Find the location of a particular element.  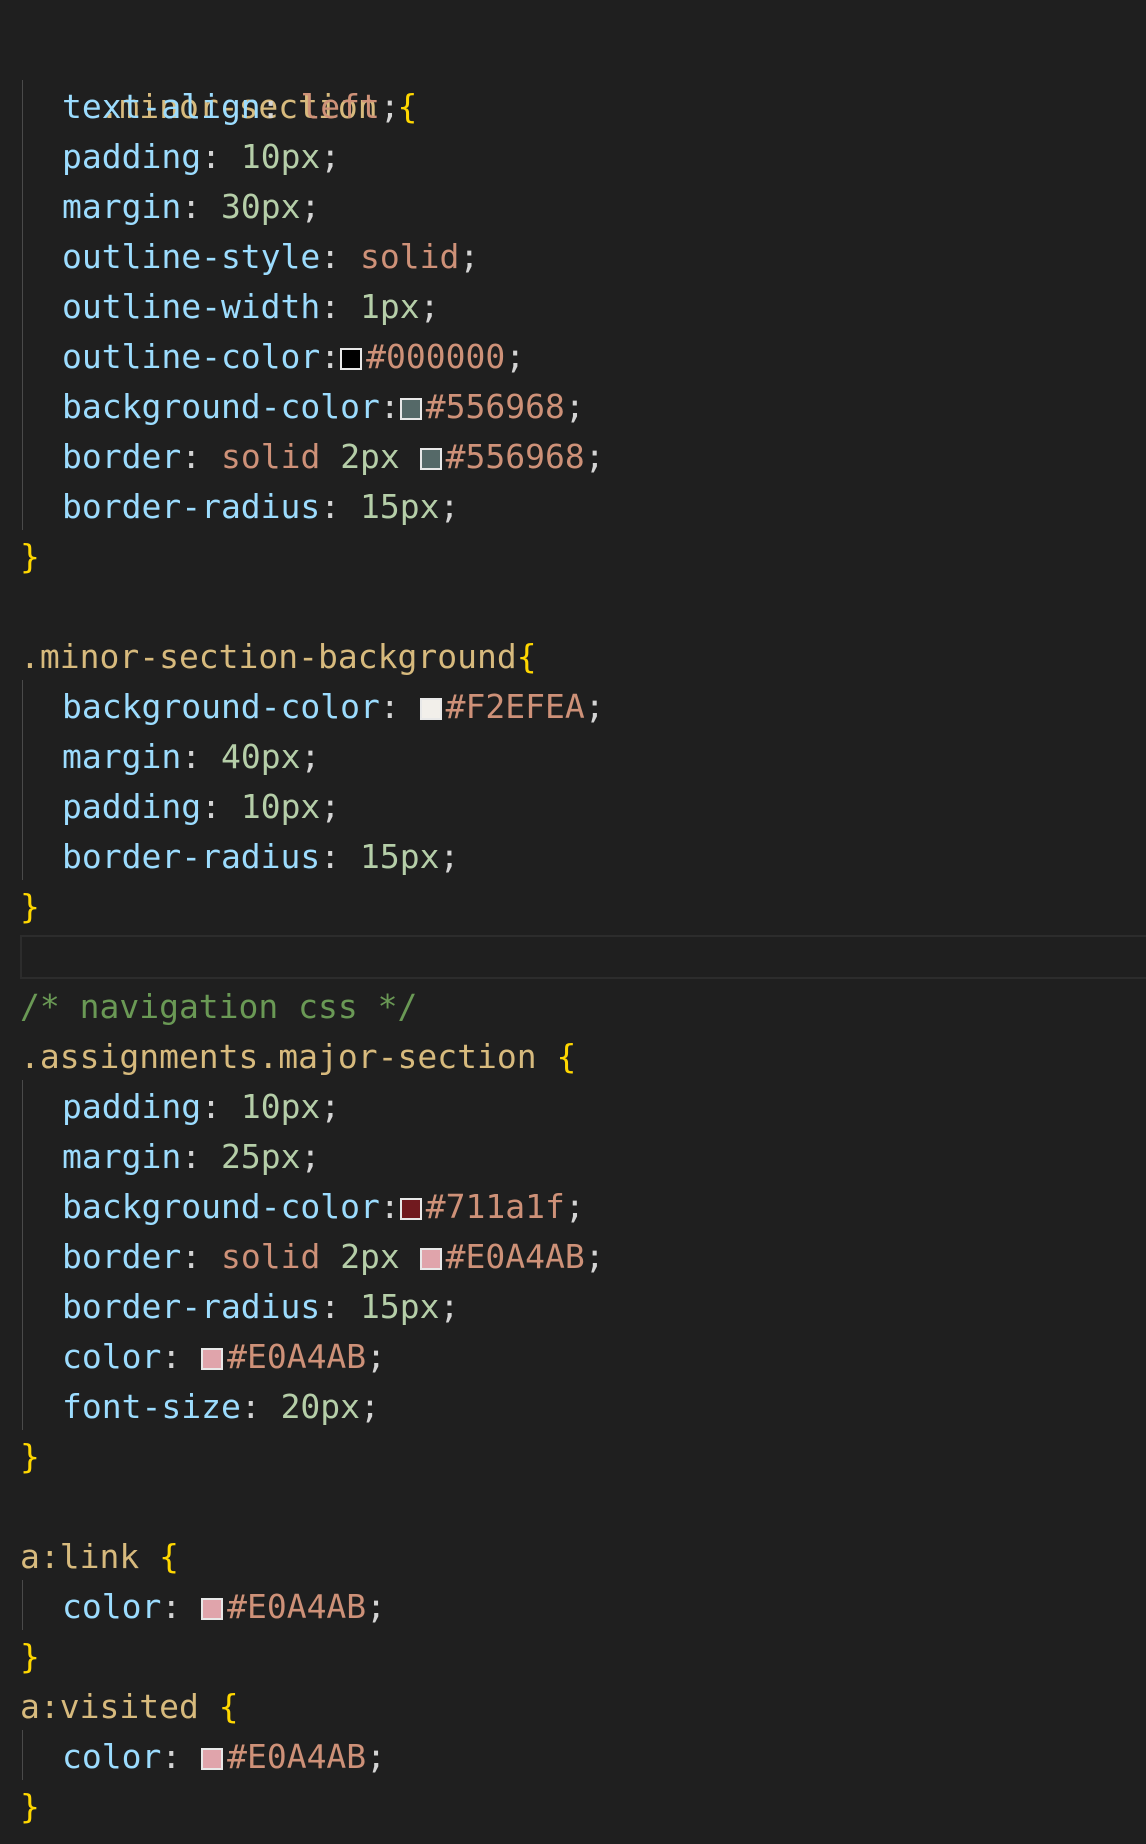

code-line: font-size: 20px; is located at coordinates (221, 1407).